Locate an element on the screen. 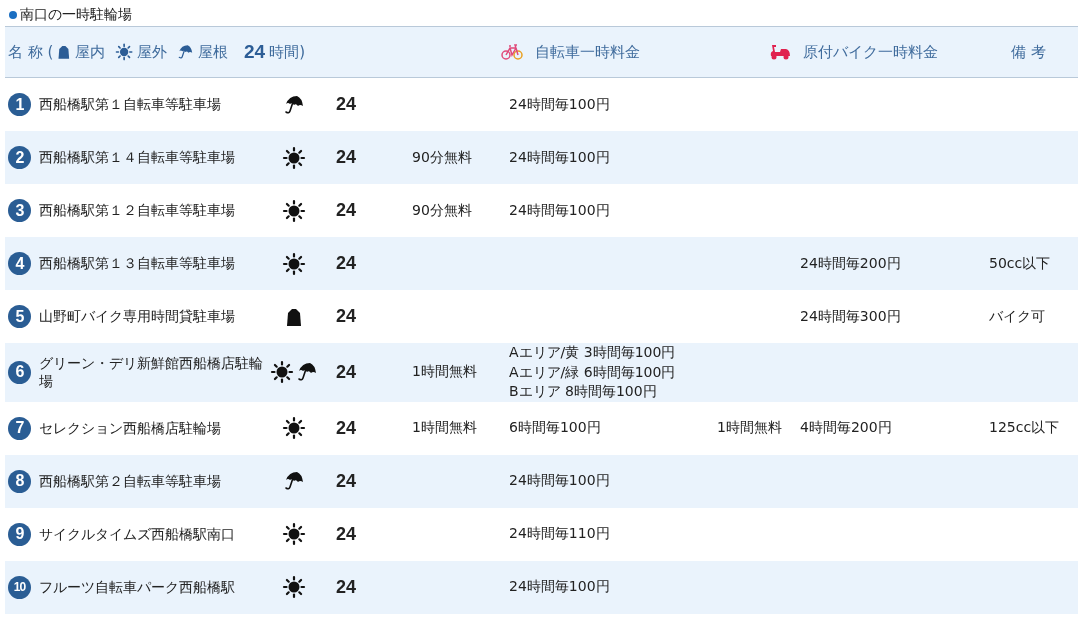 The height and width of the screenshot is (624, 1084). bullet-dot is located at coordinates (13, 15).